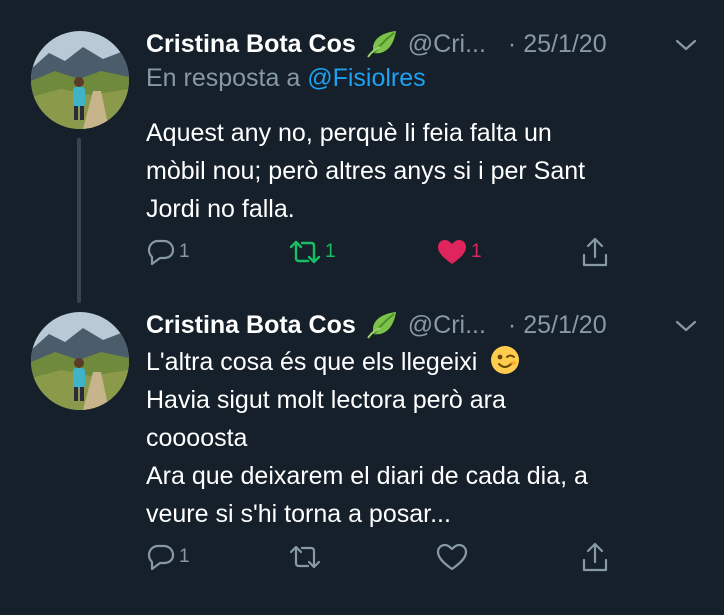  I want to click on like-count: 1, so click(476, 251).